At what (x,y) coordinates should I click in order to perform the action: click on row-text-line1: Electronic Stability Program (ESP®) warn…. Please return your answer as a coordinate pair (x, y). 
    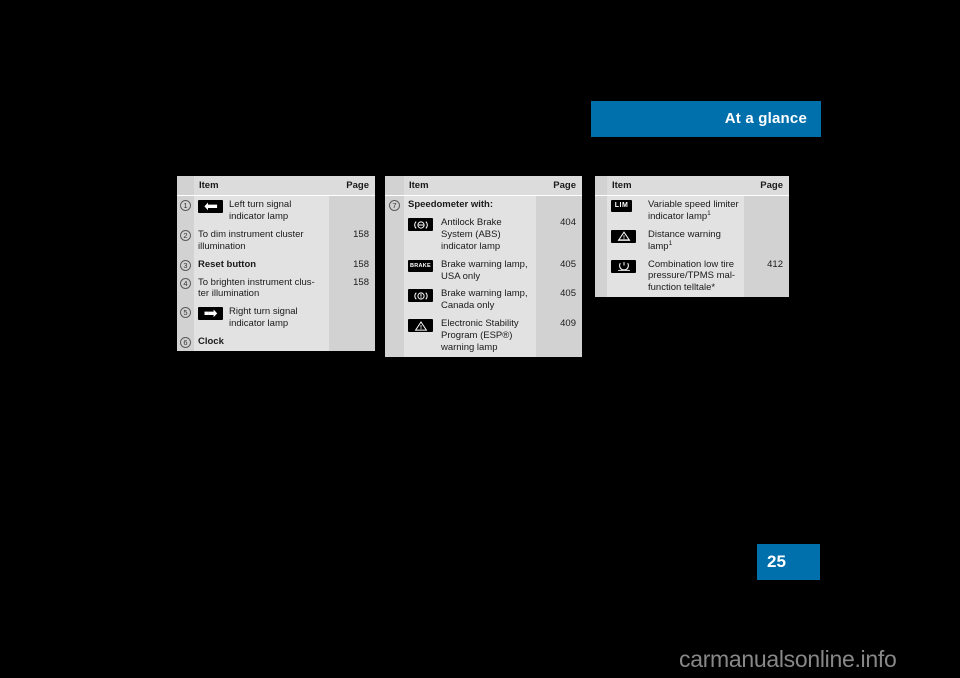
    Looking at the image, I should click on (480, 335).